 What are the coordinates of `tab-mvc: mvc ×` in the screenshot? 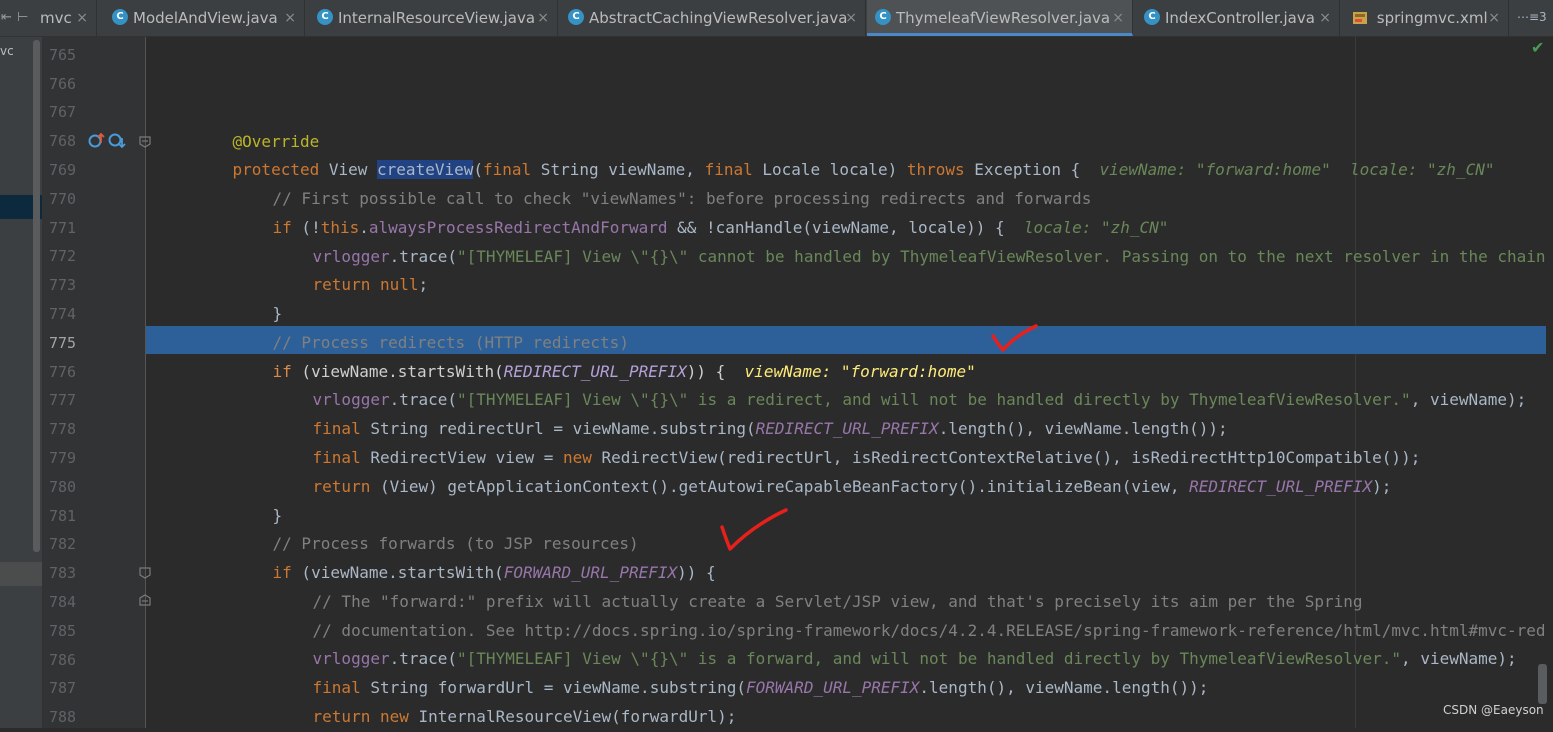 It's located at (65, 18).